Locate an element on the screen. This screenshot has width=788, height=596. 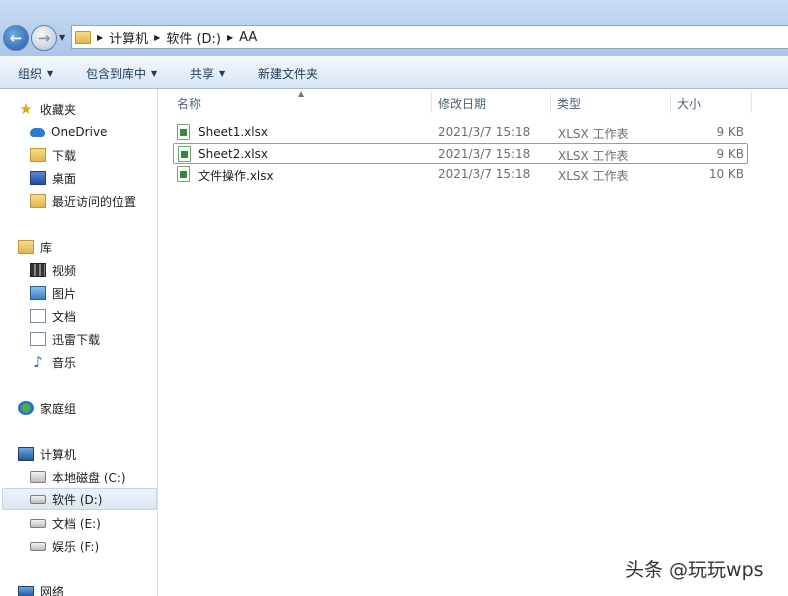
nav-pictures: 图片 is located at coordinates (53, 293).